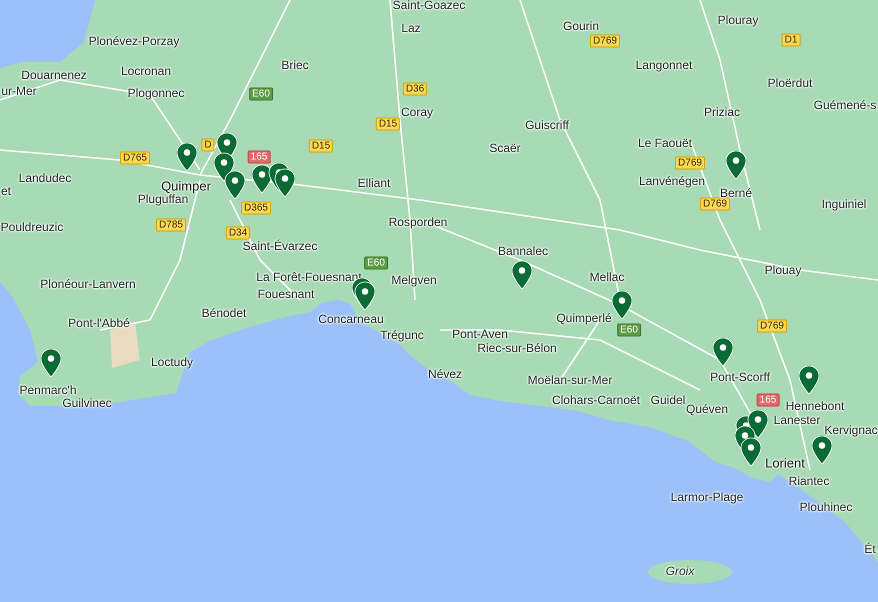 The image size is (878, 602). Describe the element at coordinates (256, 208) in the screenshot. I see `road-number-sign: D365` at that location.